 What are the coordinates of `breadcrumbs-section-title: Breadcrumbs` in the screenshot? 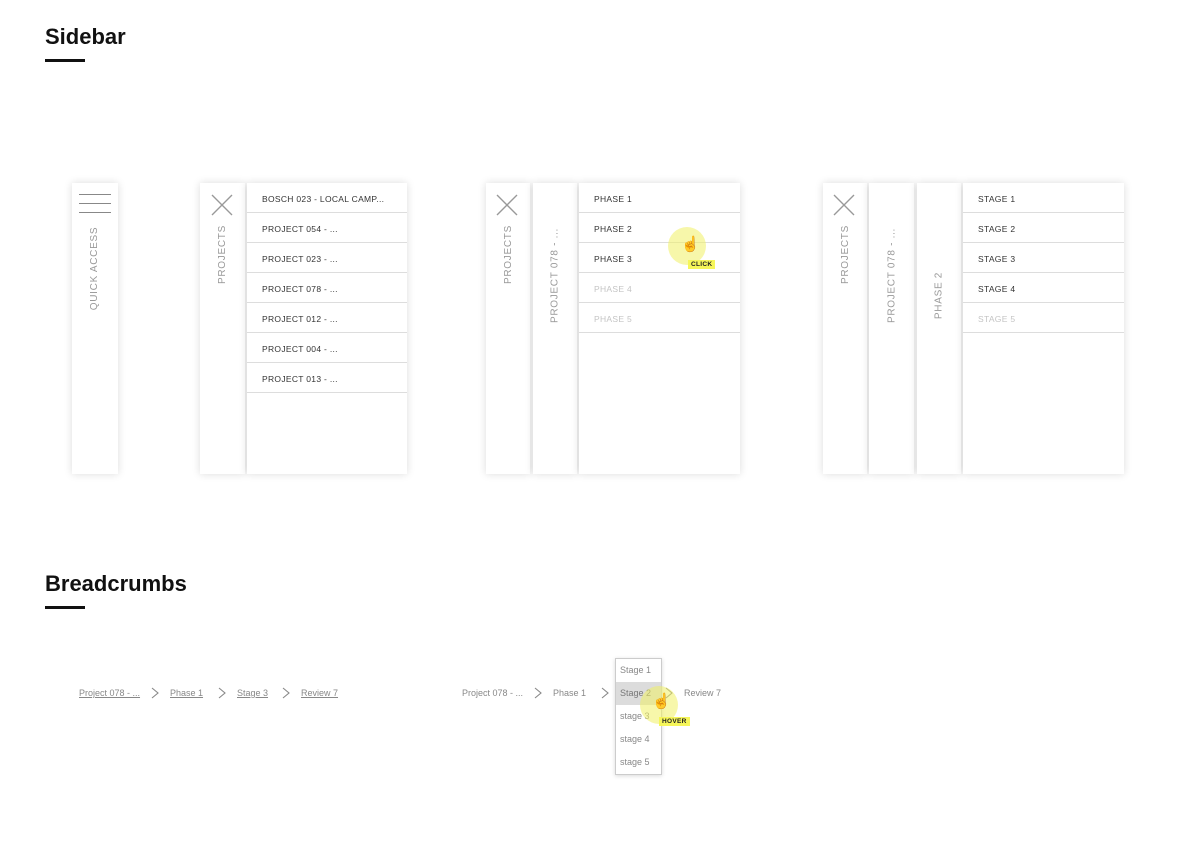 It's located at (116, 583).